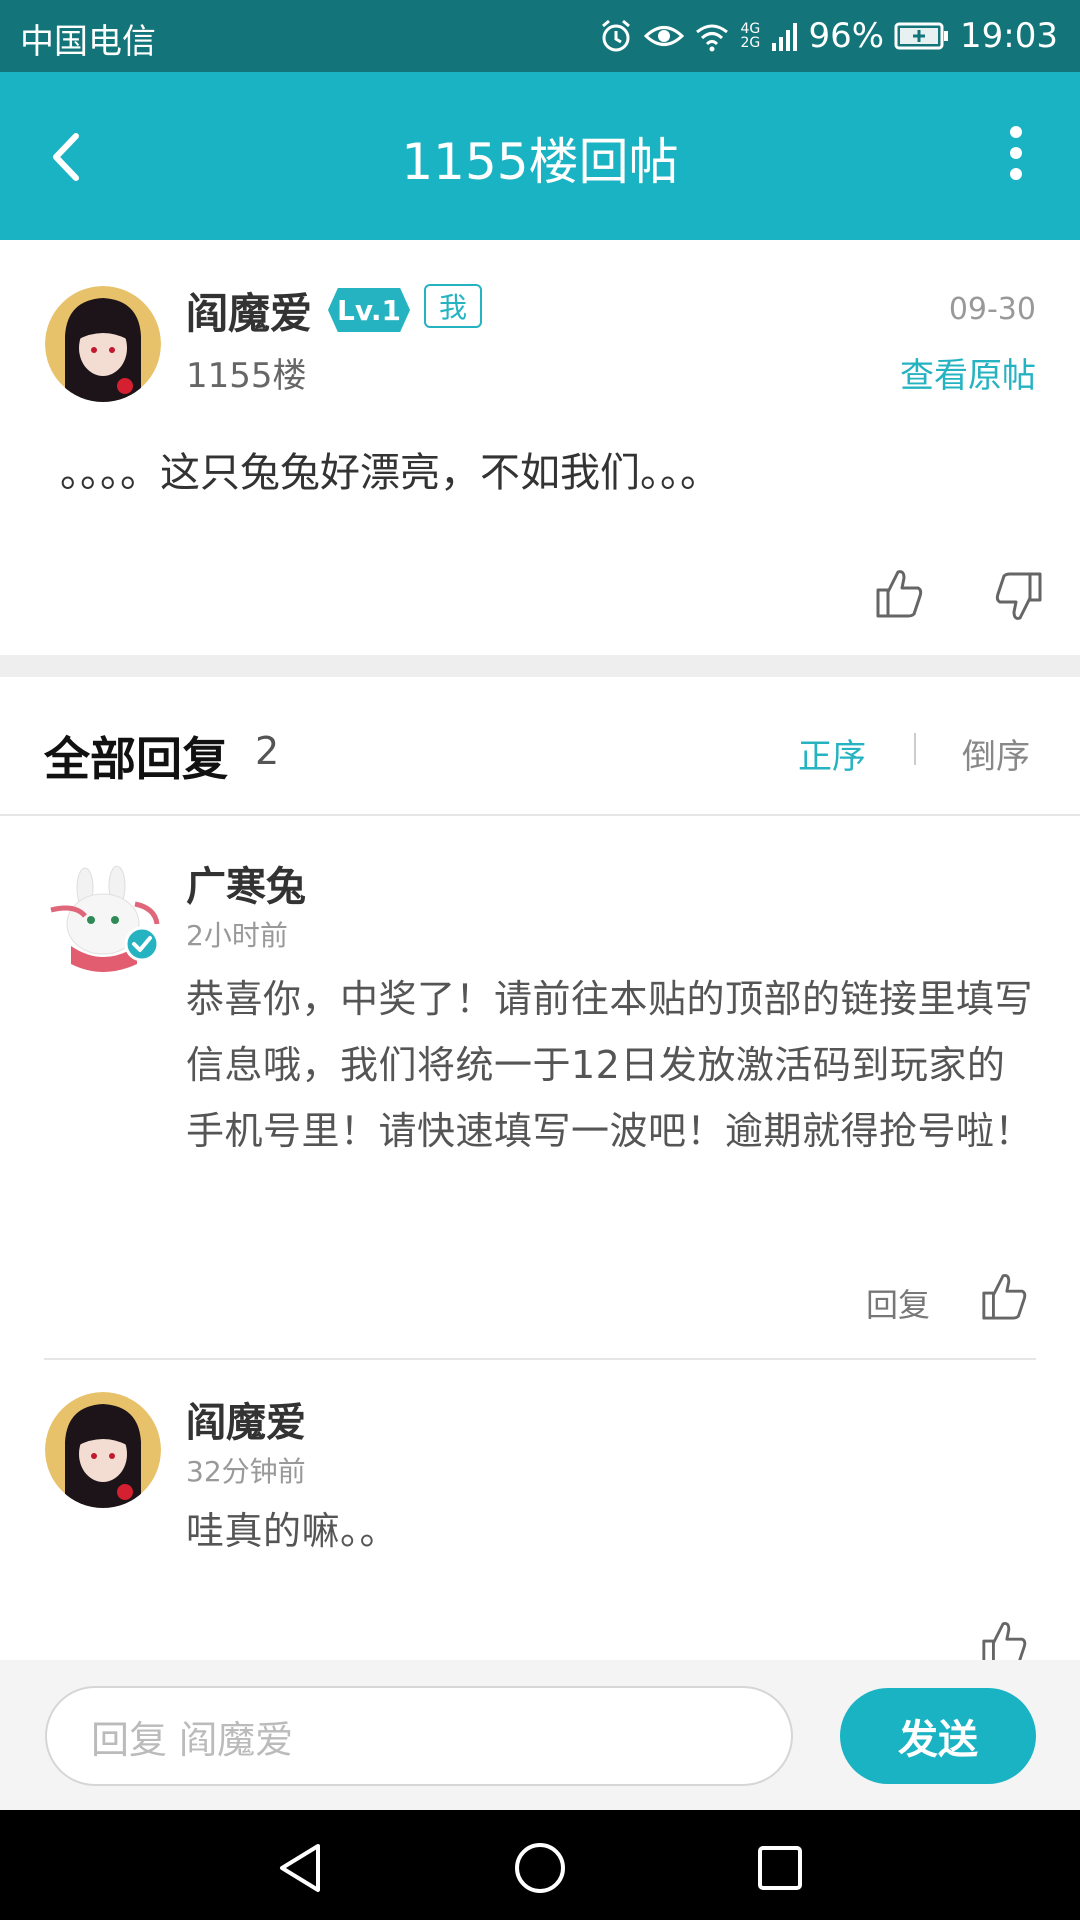  Describe the element at coordinates (246, 883) in the screenshot. I see `reply-username: 广寒兔` at that location.